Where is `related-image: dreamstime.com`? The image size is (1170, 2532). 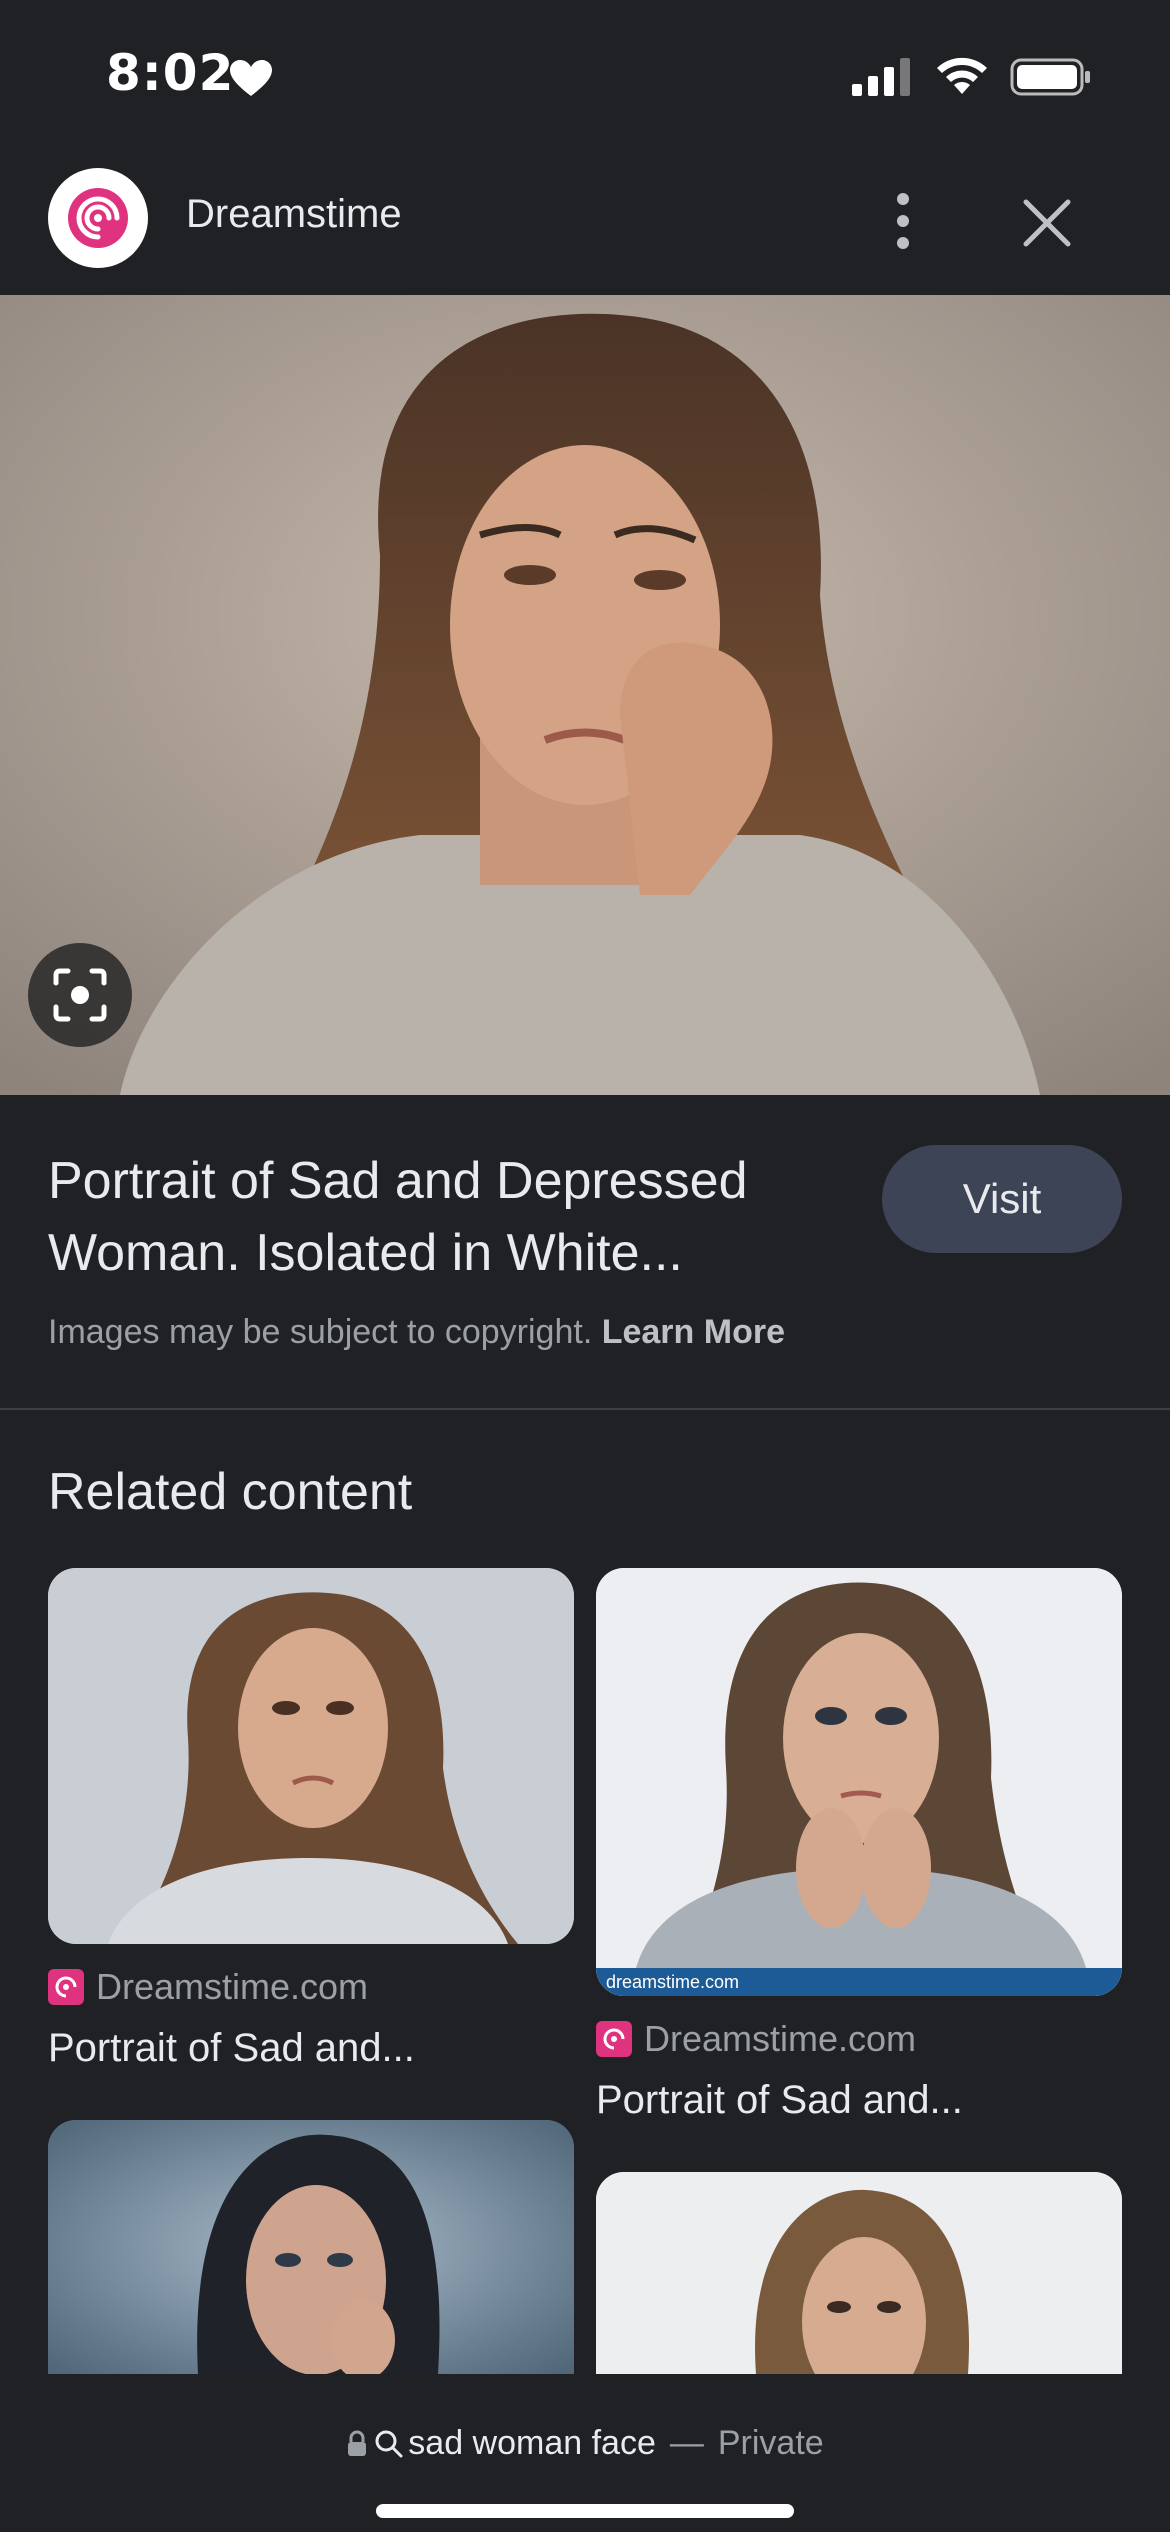 related-image: dreamstime.com is located at coordinates (859, 1782).